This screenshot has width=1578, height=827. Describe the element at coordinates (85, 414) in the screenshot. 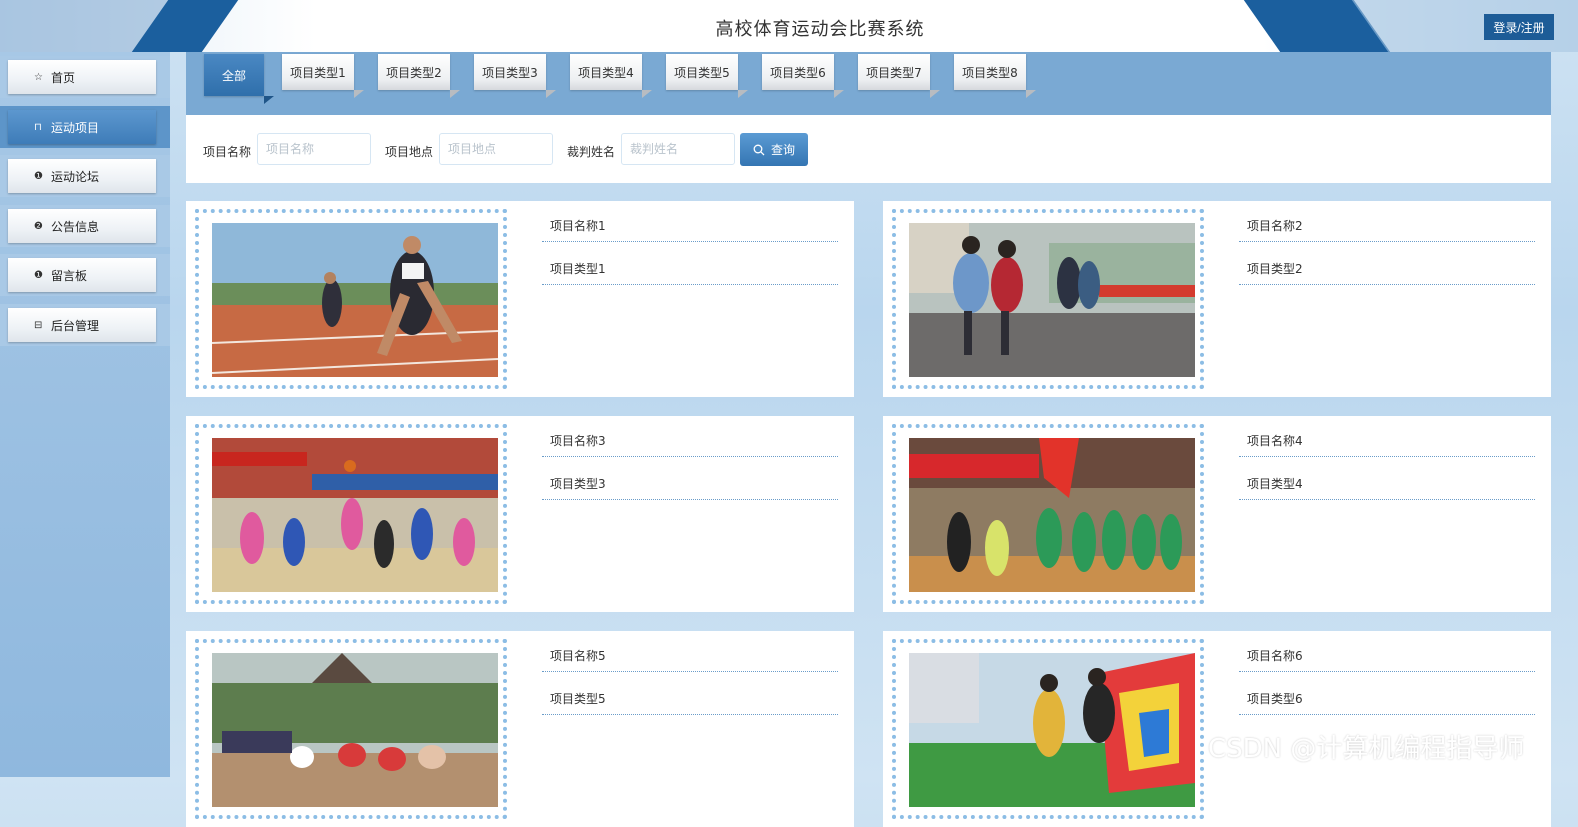

I see `sidebar: ☆ 首页 ⊓ 运动项目 ❶ 运动论坛 ❷ 公告信息 ❶ 留言板 ⊟ 后台管理` at that location.